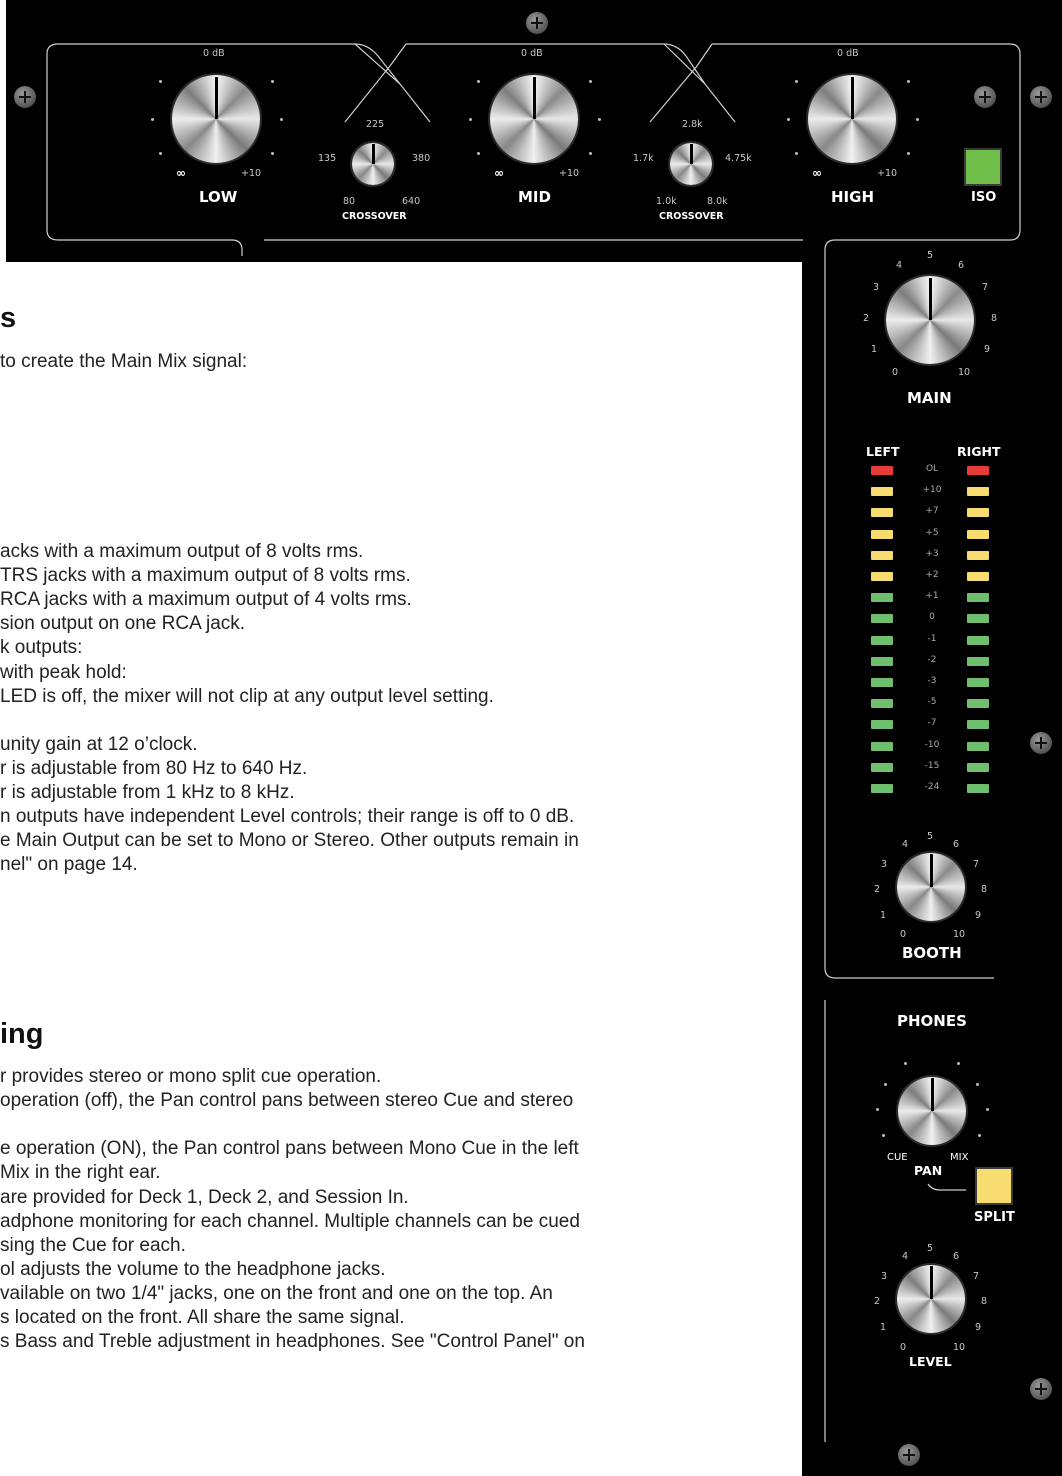 This screenshot has width=1062, height=1476. I want to click on pan-knob, so click(932, 1111).